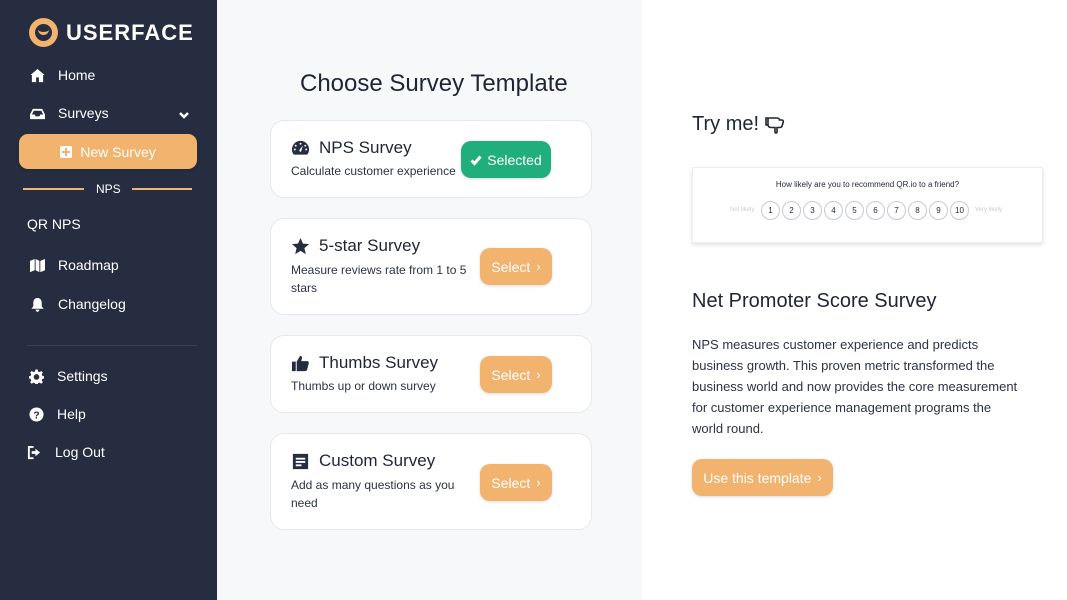  I want to click on card-description: Add as many questions as you need, so click(373, 494).